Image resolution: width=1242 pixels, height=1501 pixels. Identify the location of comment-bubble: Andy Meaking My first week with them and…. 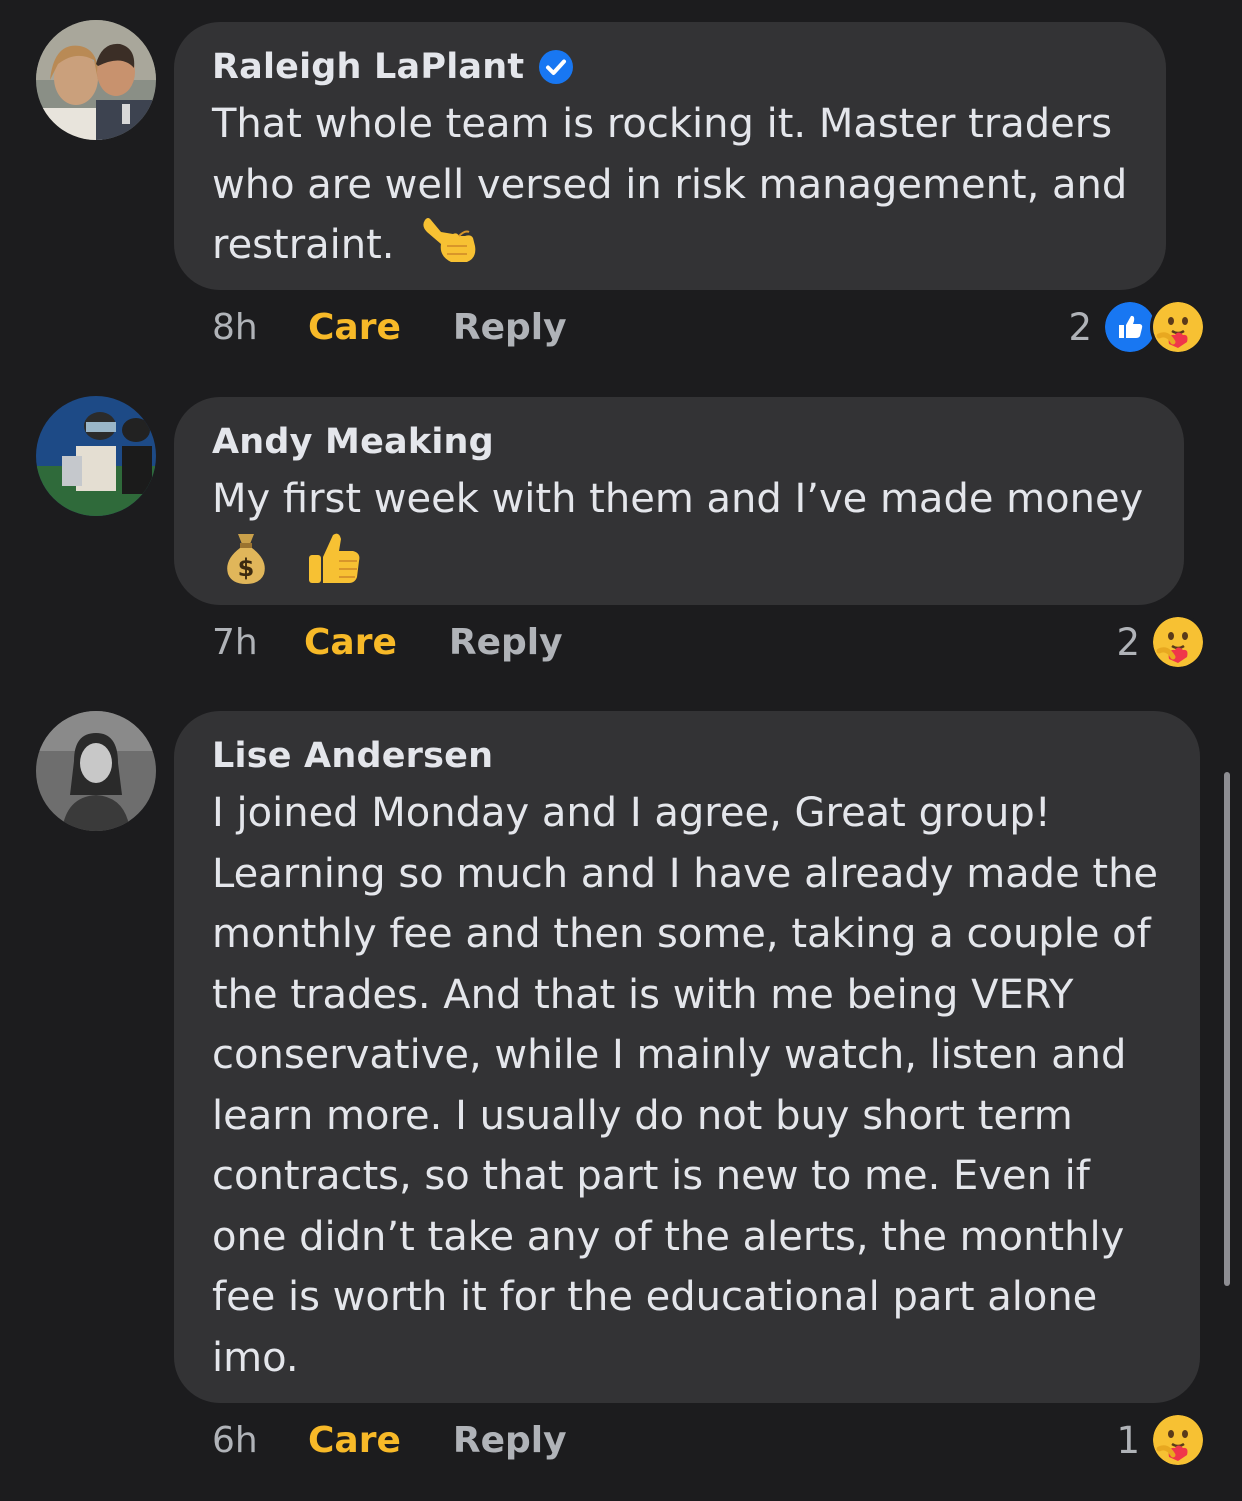
(679, 501).